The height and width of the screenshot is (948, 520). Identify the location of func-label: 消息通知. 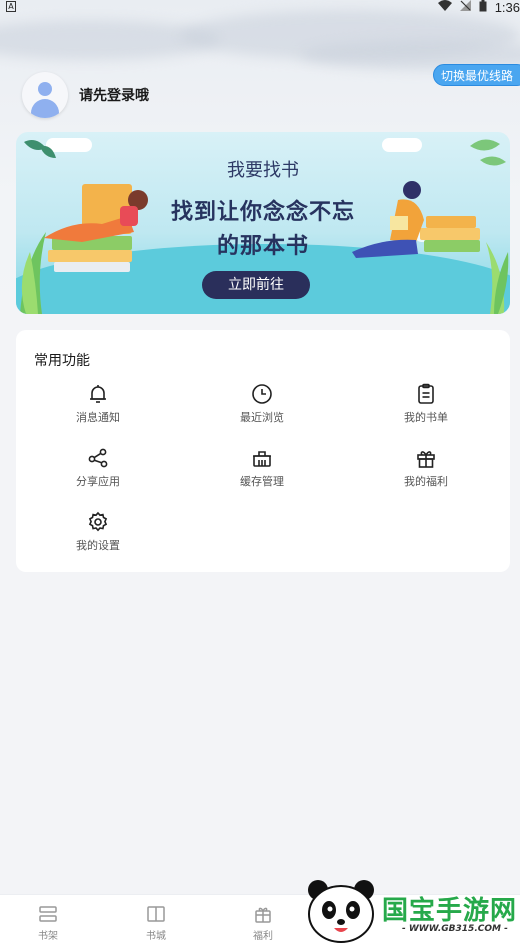
(98, 417).